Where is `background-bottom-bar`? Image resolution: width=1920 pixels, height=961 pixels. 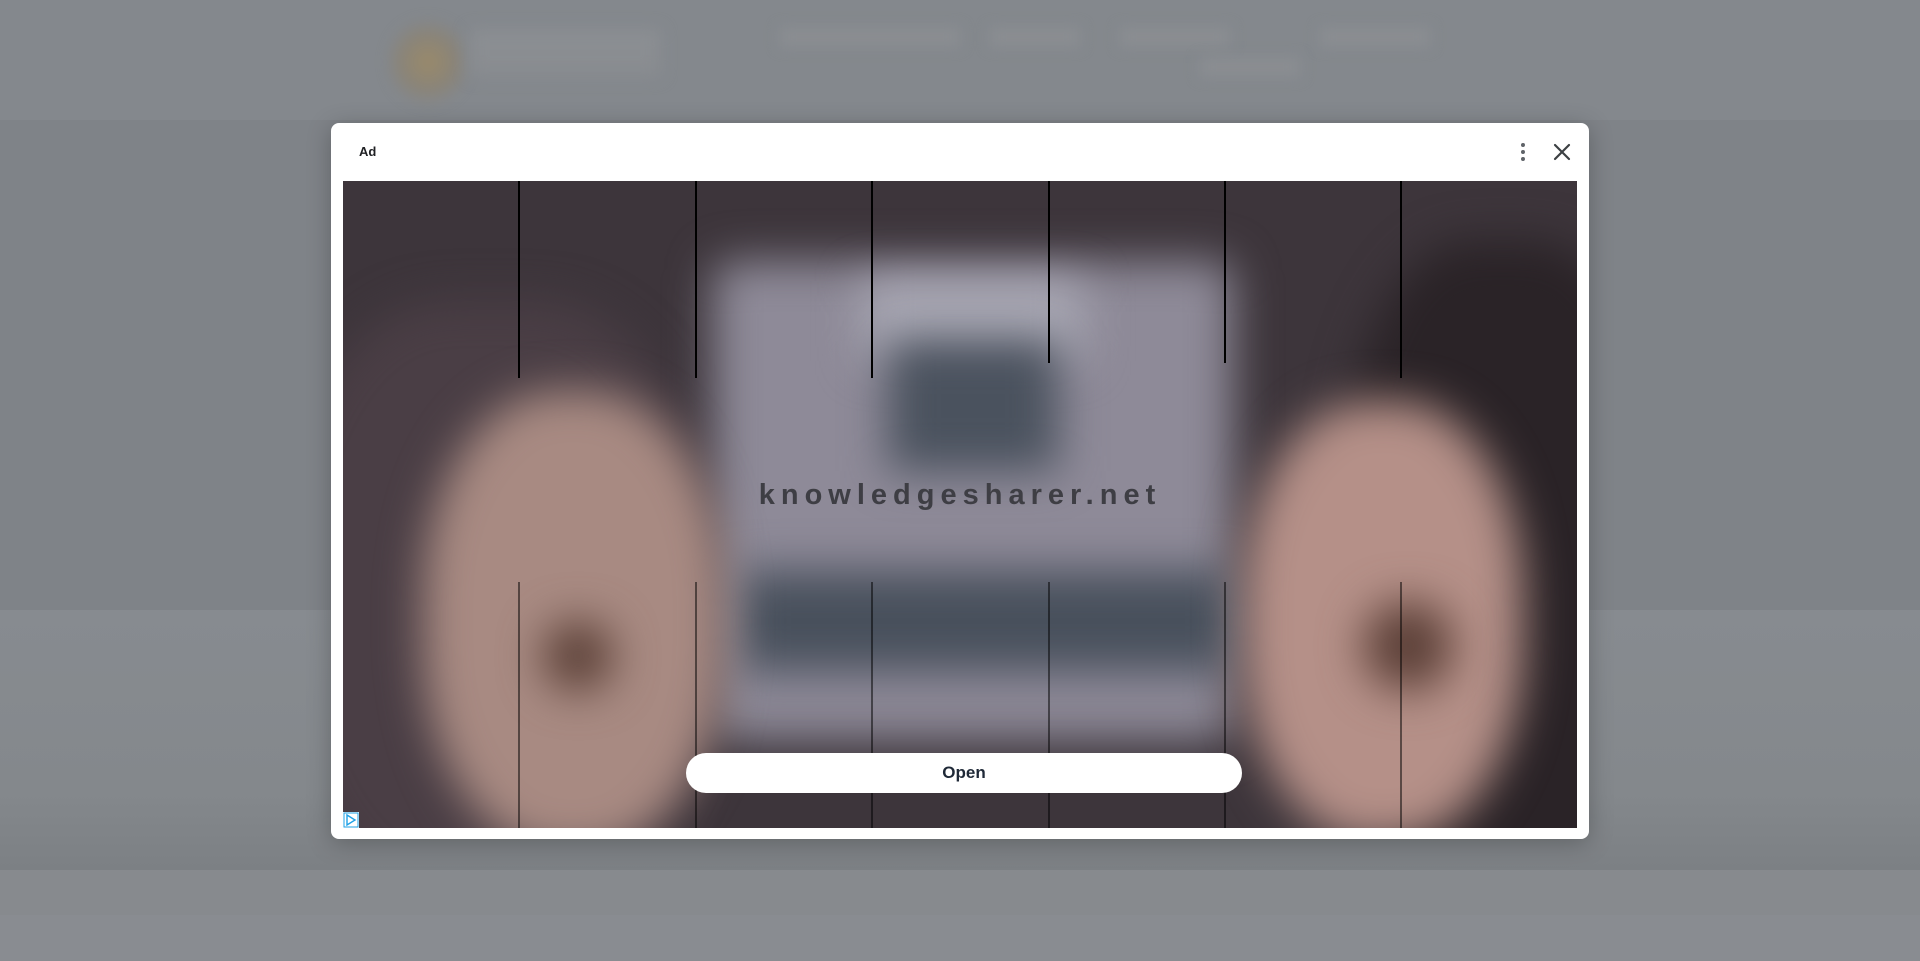 background-bottom-bar is located at coordinates (960, 938).